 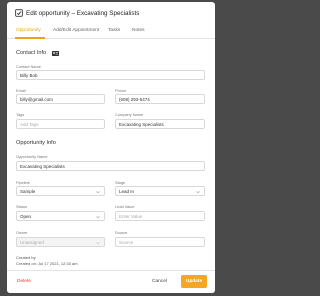 What do you see at coordinates (60, 124) in the screenshot?
I see `tags-input: Add Tags` at bounding box center [60, 124].